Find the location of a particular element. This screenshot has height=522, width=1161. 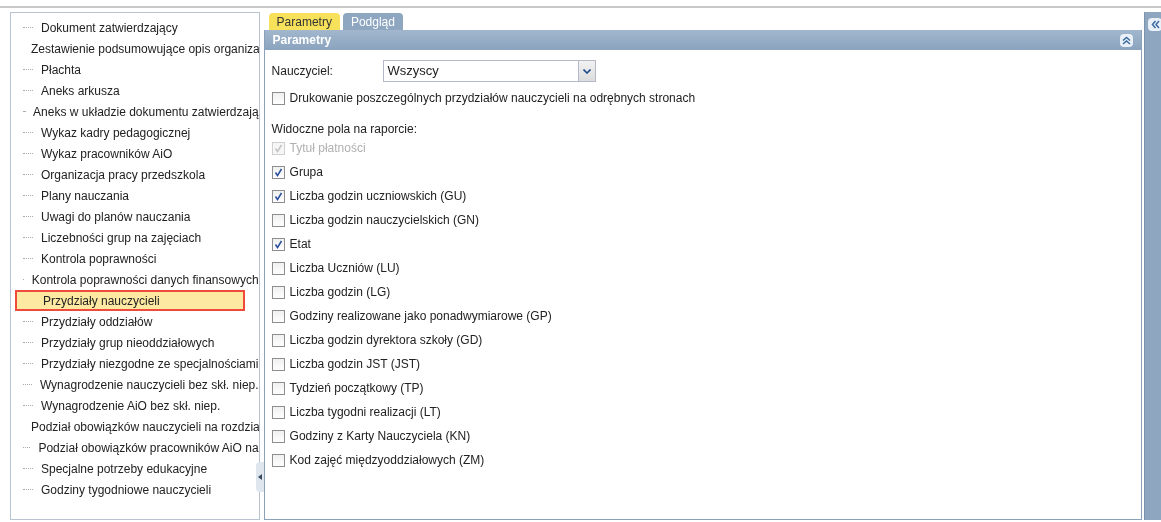

checkbox-label: Liczba Uczniów (LU) is located at coordinates (344, 268).